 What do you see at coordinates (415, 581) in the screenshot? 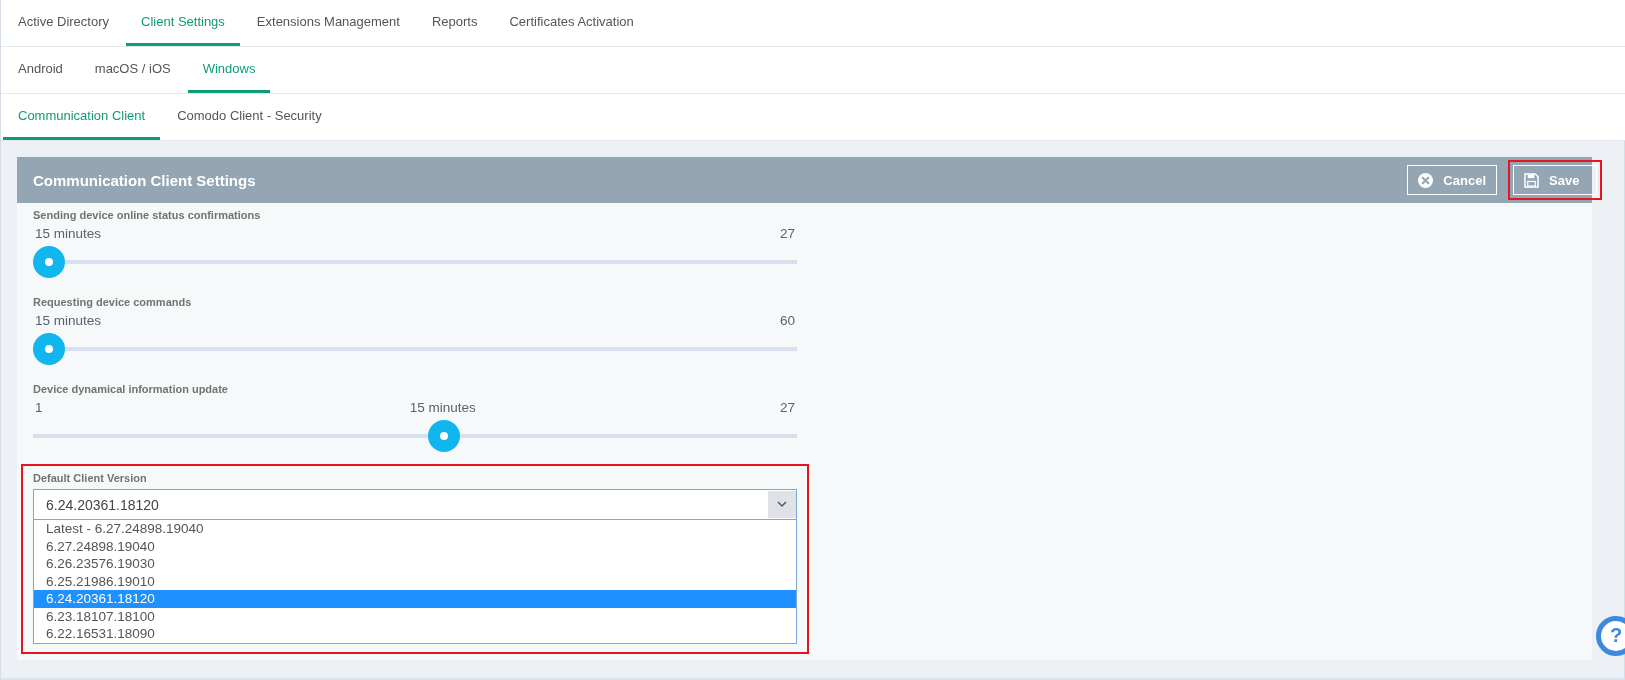
I see `dropdown-option: 6.25.21986.19010` at bounding box center [415, 581].